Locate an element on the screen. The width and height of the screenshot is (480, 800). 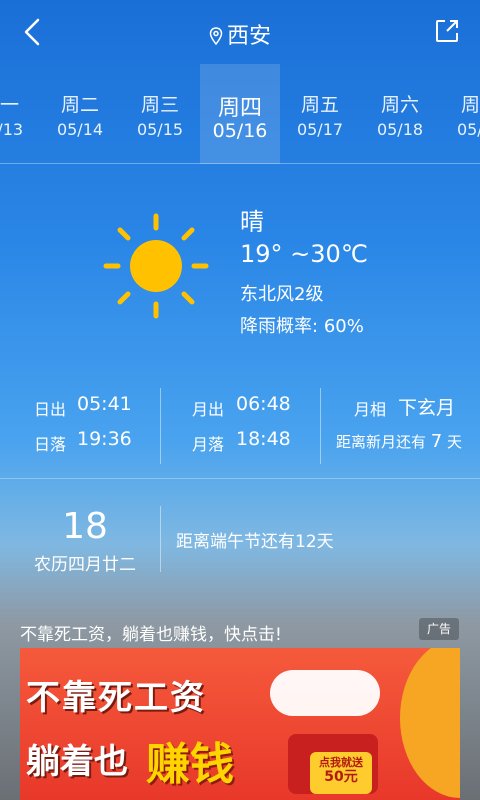
day-date: 05/18 is located at coordinates (400, 129).